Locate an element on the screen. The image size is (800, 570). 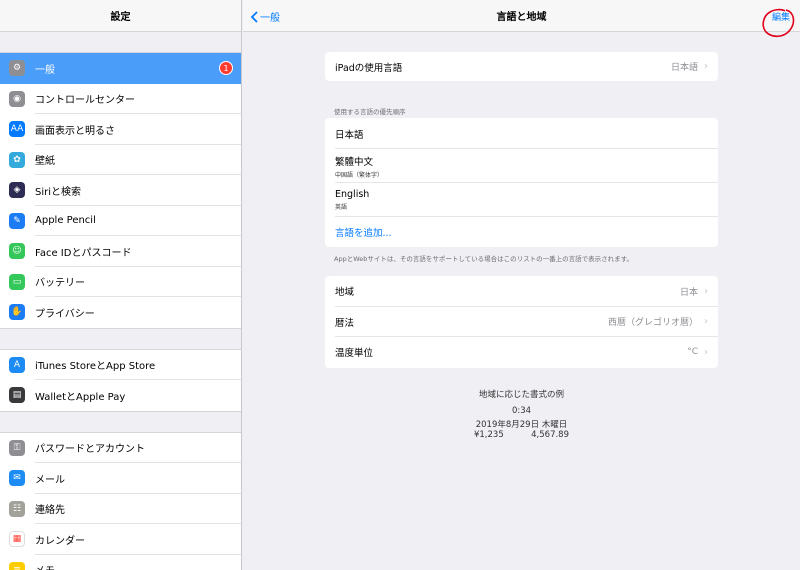
sidebar-item: ✋ プライバシー is located at coordinates (120, 312).